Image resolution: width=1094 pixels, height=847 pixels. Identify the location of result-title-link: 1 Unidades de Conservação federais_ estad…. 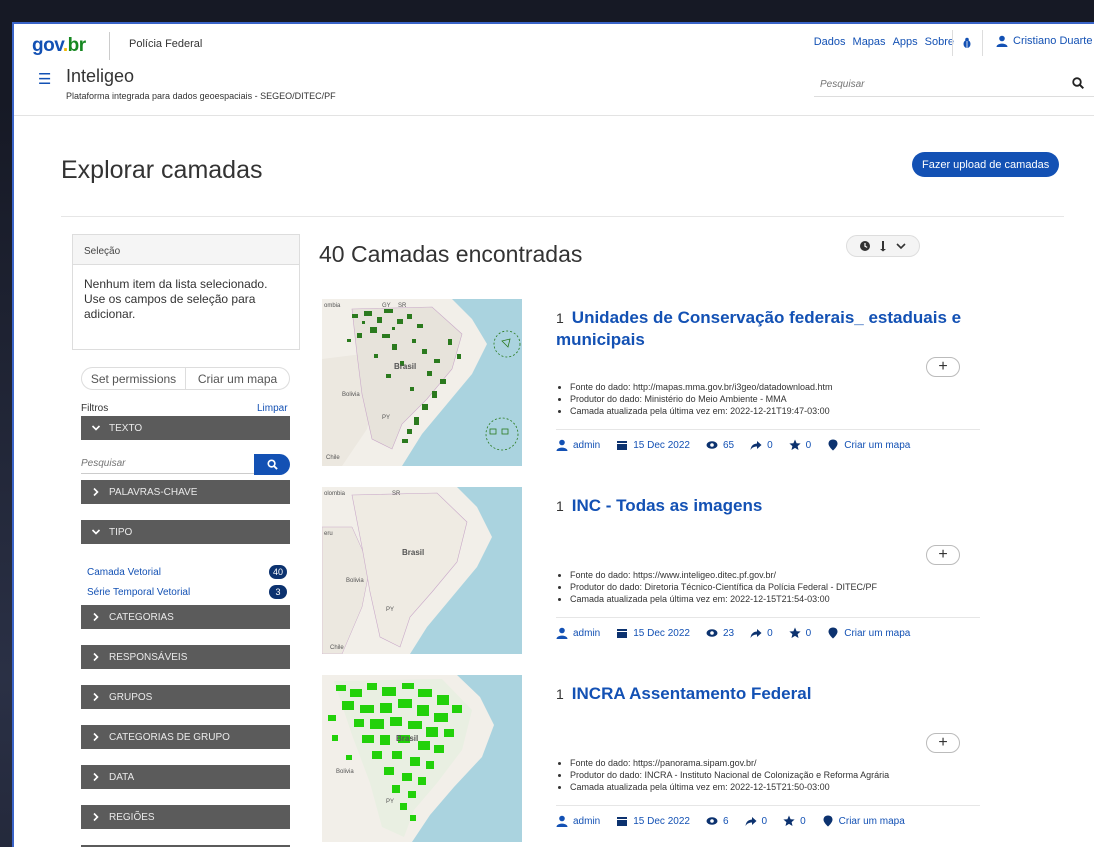
(766, 328).